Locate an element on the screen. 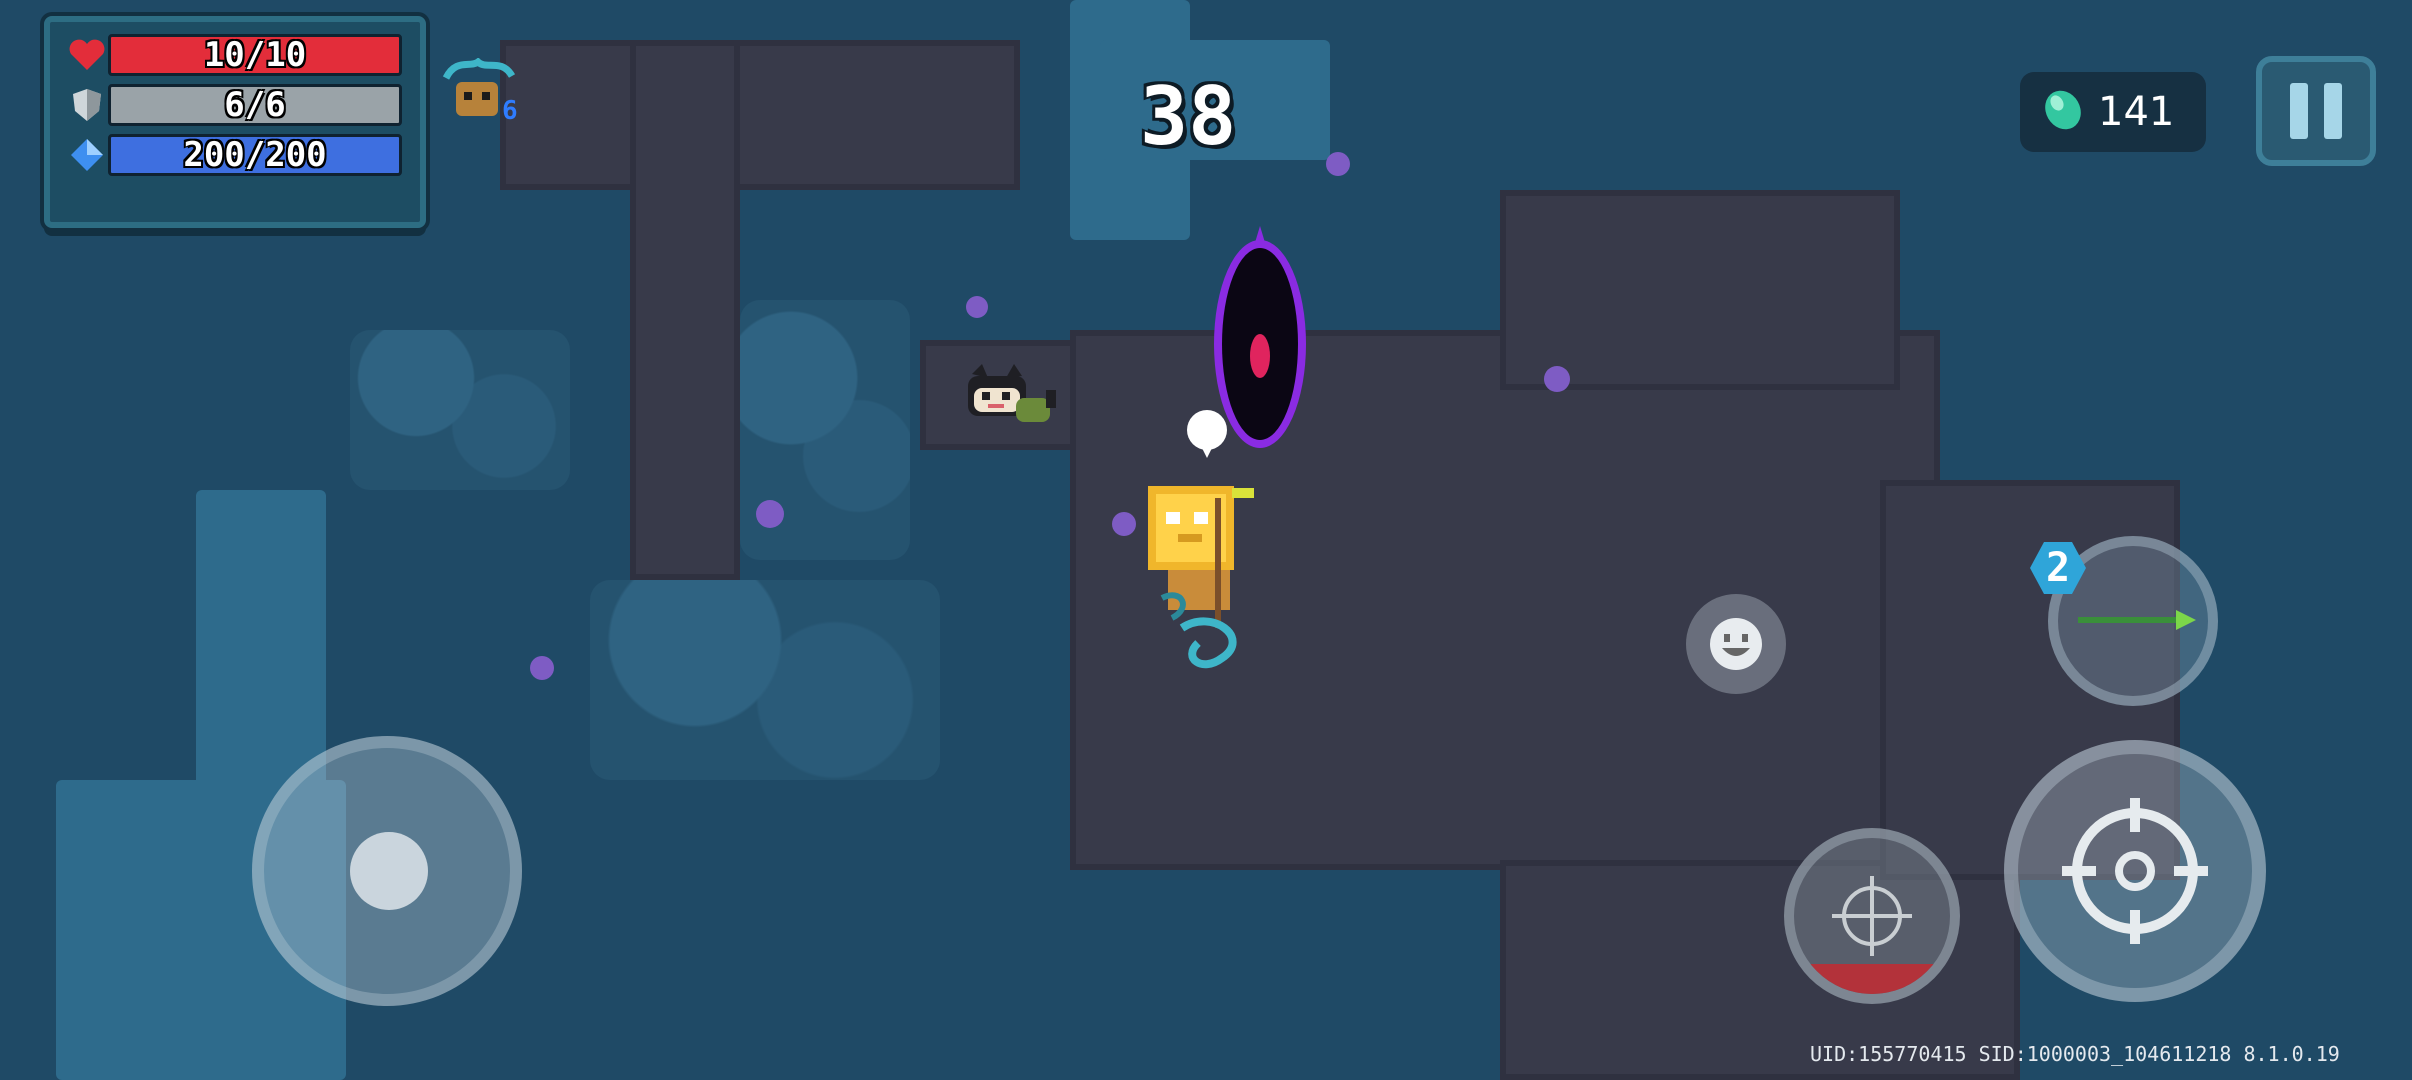  health-bar: 10/10 is located at coordinates (255, 55).